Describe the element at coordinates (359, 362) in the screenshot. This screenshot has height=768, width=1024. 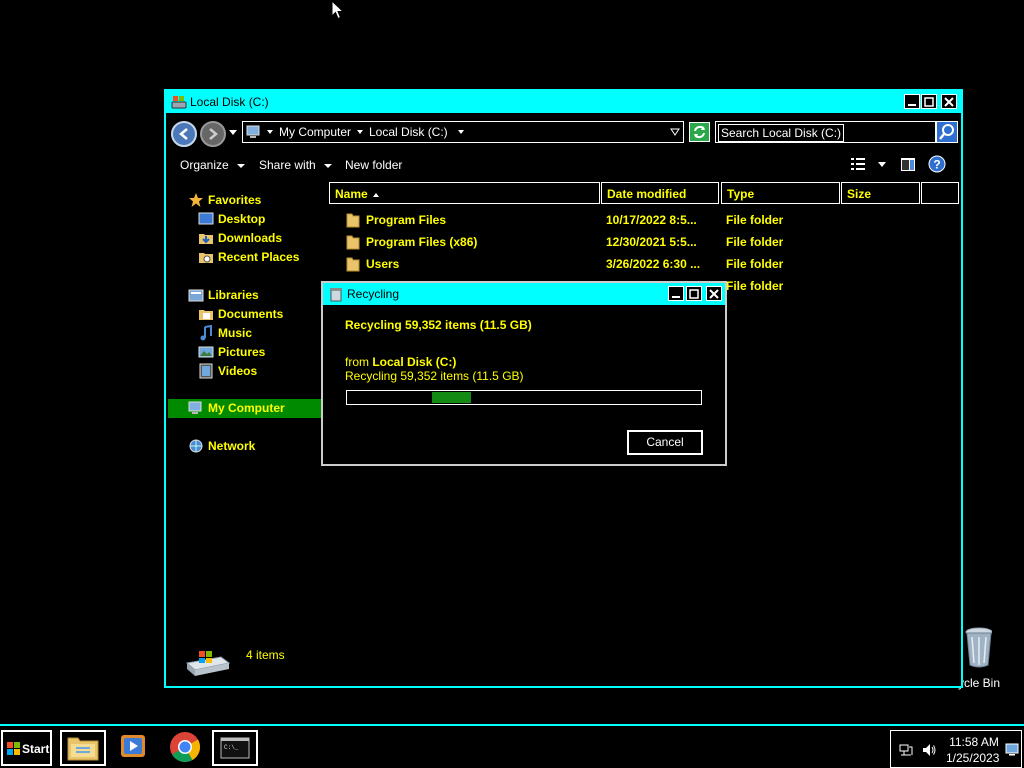
I see `from-prefix: from` at that location.